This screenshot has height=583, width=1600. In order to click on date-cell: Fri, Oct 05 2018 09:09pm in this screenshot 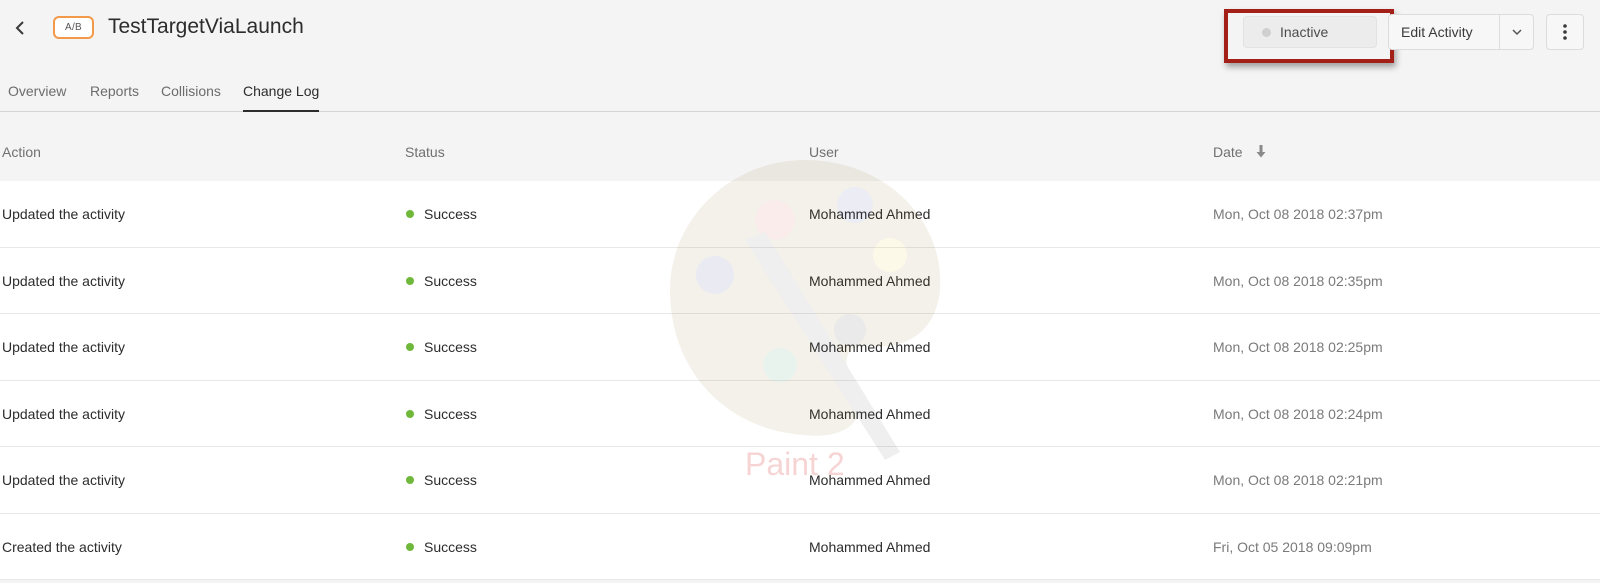, I will do `click(1292, 546)`.